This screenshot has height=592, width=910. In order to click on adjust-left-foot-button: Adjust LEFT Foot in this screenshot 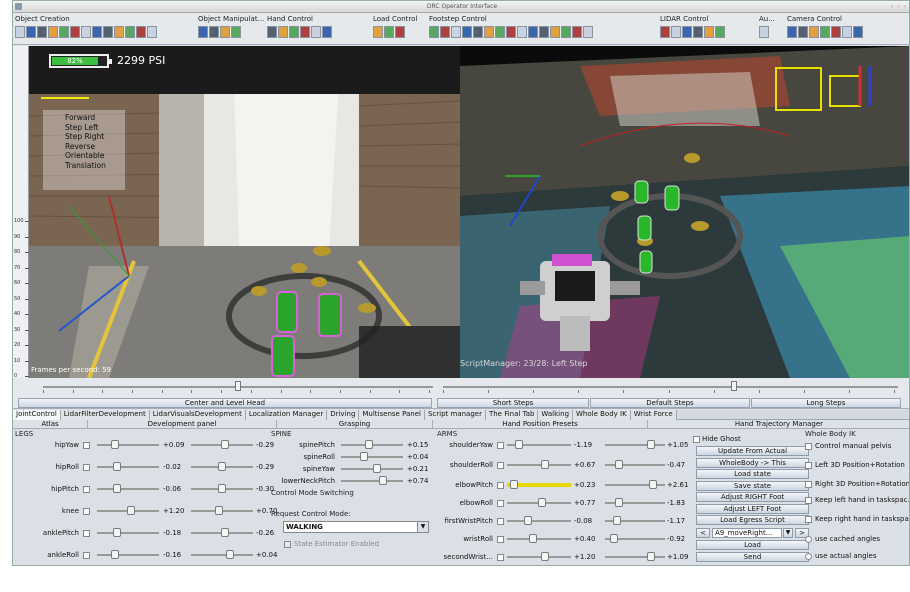, I will do `click(752, 508)`.